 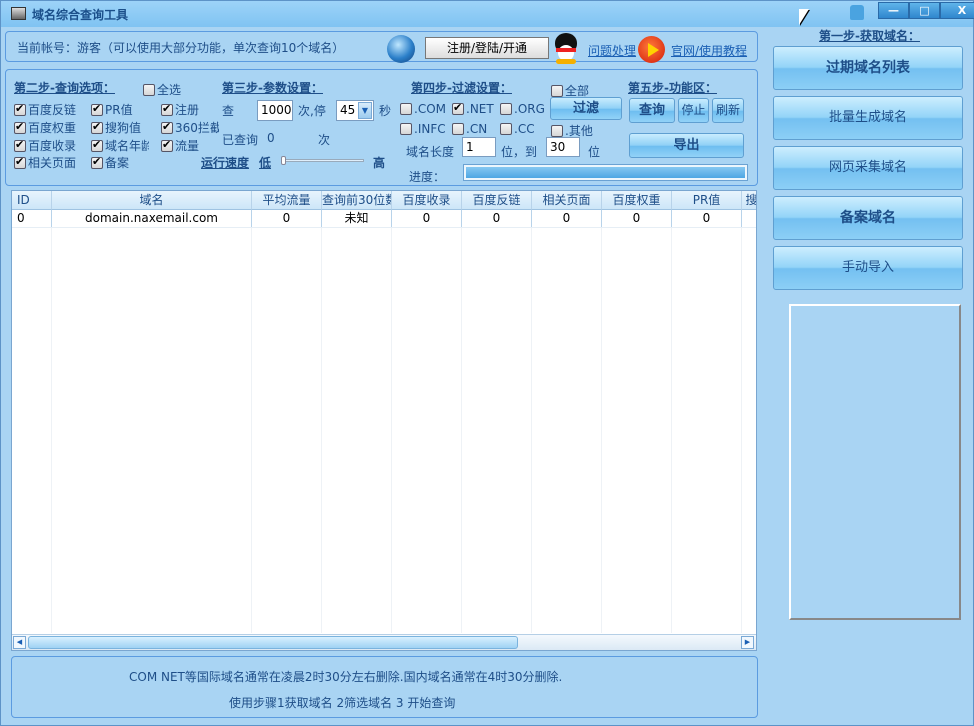 I want to click on column-header-col-top30: 查询前30位数, so click(x=357, y=200).